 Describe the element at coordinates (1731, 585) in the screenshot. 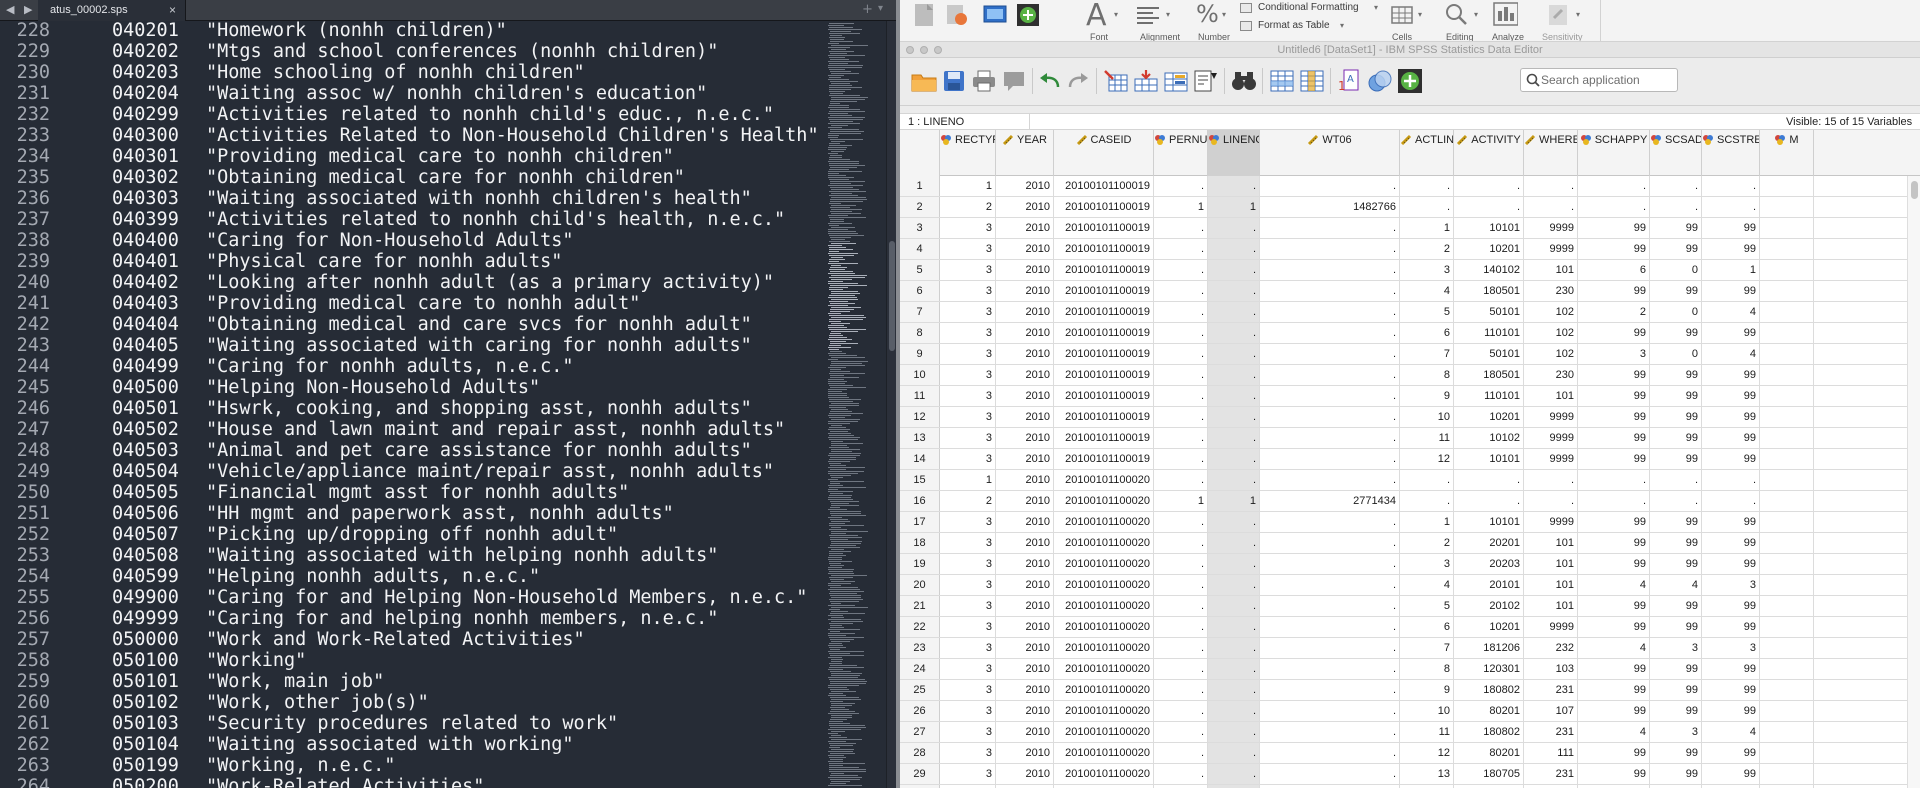

I see `cell-scstress: 3` at that location.